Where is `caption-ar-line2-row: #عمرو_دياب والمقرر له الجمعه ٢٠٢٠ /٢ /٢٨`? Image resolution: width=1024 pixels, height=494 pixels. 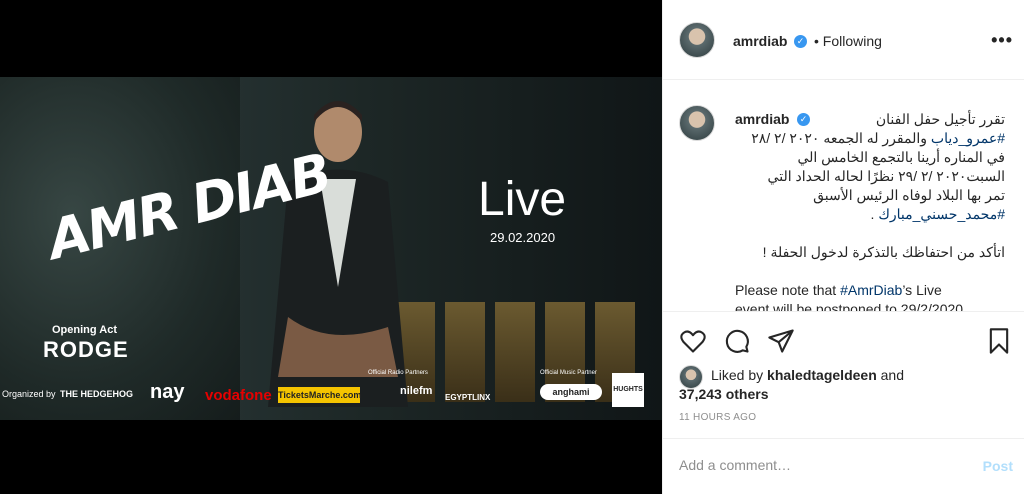 caption-ar-line2-row: #عمرو_دياب والمقرر له الجمعه ٢٠٢٠ /٢ /٢٨ is located at coordinates (870, 138).